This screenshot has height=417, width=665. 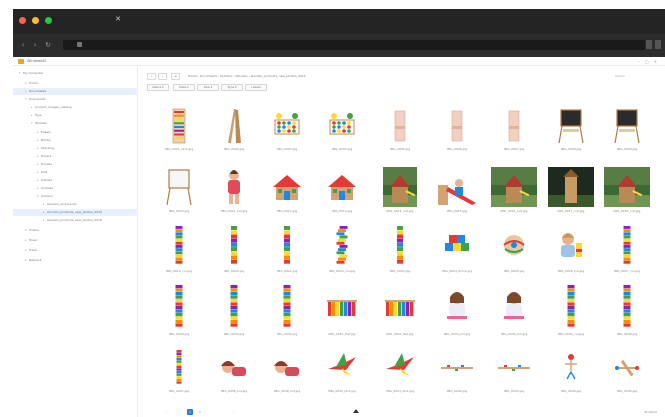 I want to click on file-tile: IMG_0037.jpg, so click(x=179, y=371).